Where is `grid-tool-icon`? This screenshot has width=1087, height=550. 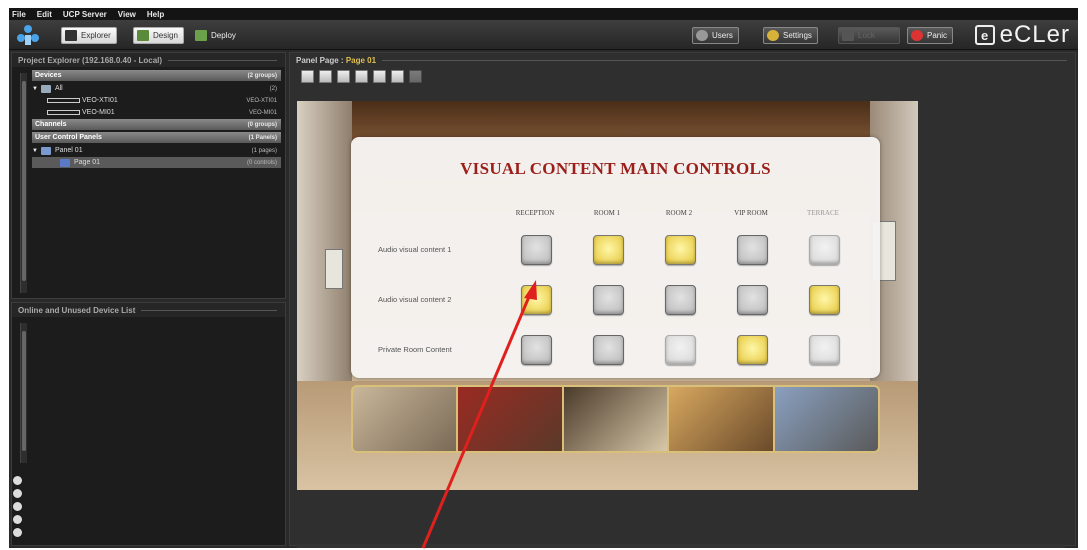 grid-tool-icon is located at coordinates (325, 76).